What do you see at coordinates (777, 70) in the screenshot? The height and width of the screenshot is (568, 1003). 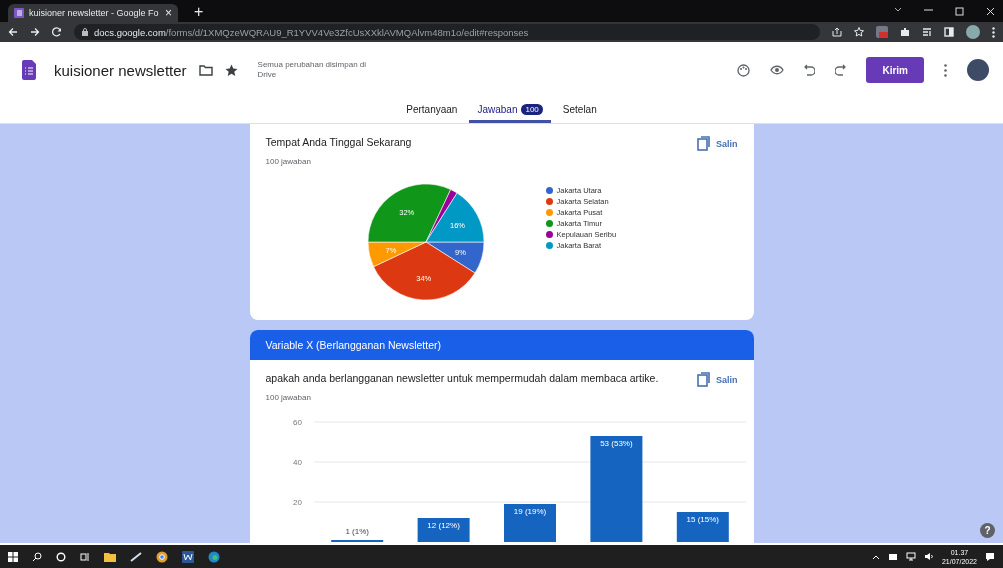 I see `eye-icon` at bounding box center [777, 70].